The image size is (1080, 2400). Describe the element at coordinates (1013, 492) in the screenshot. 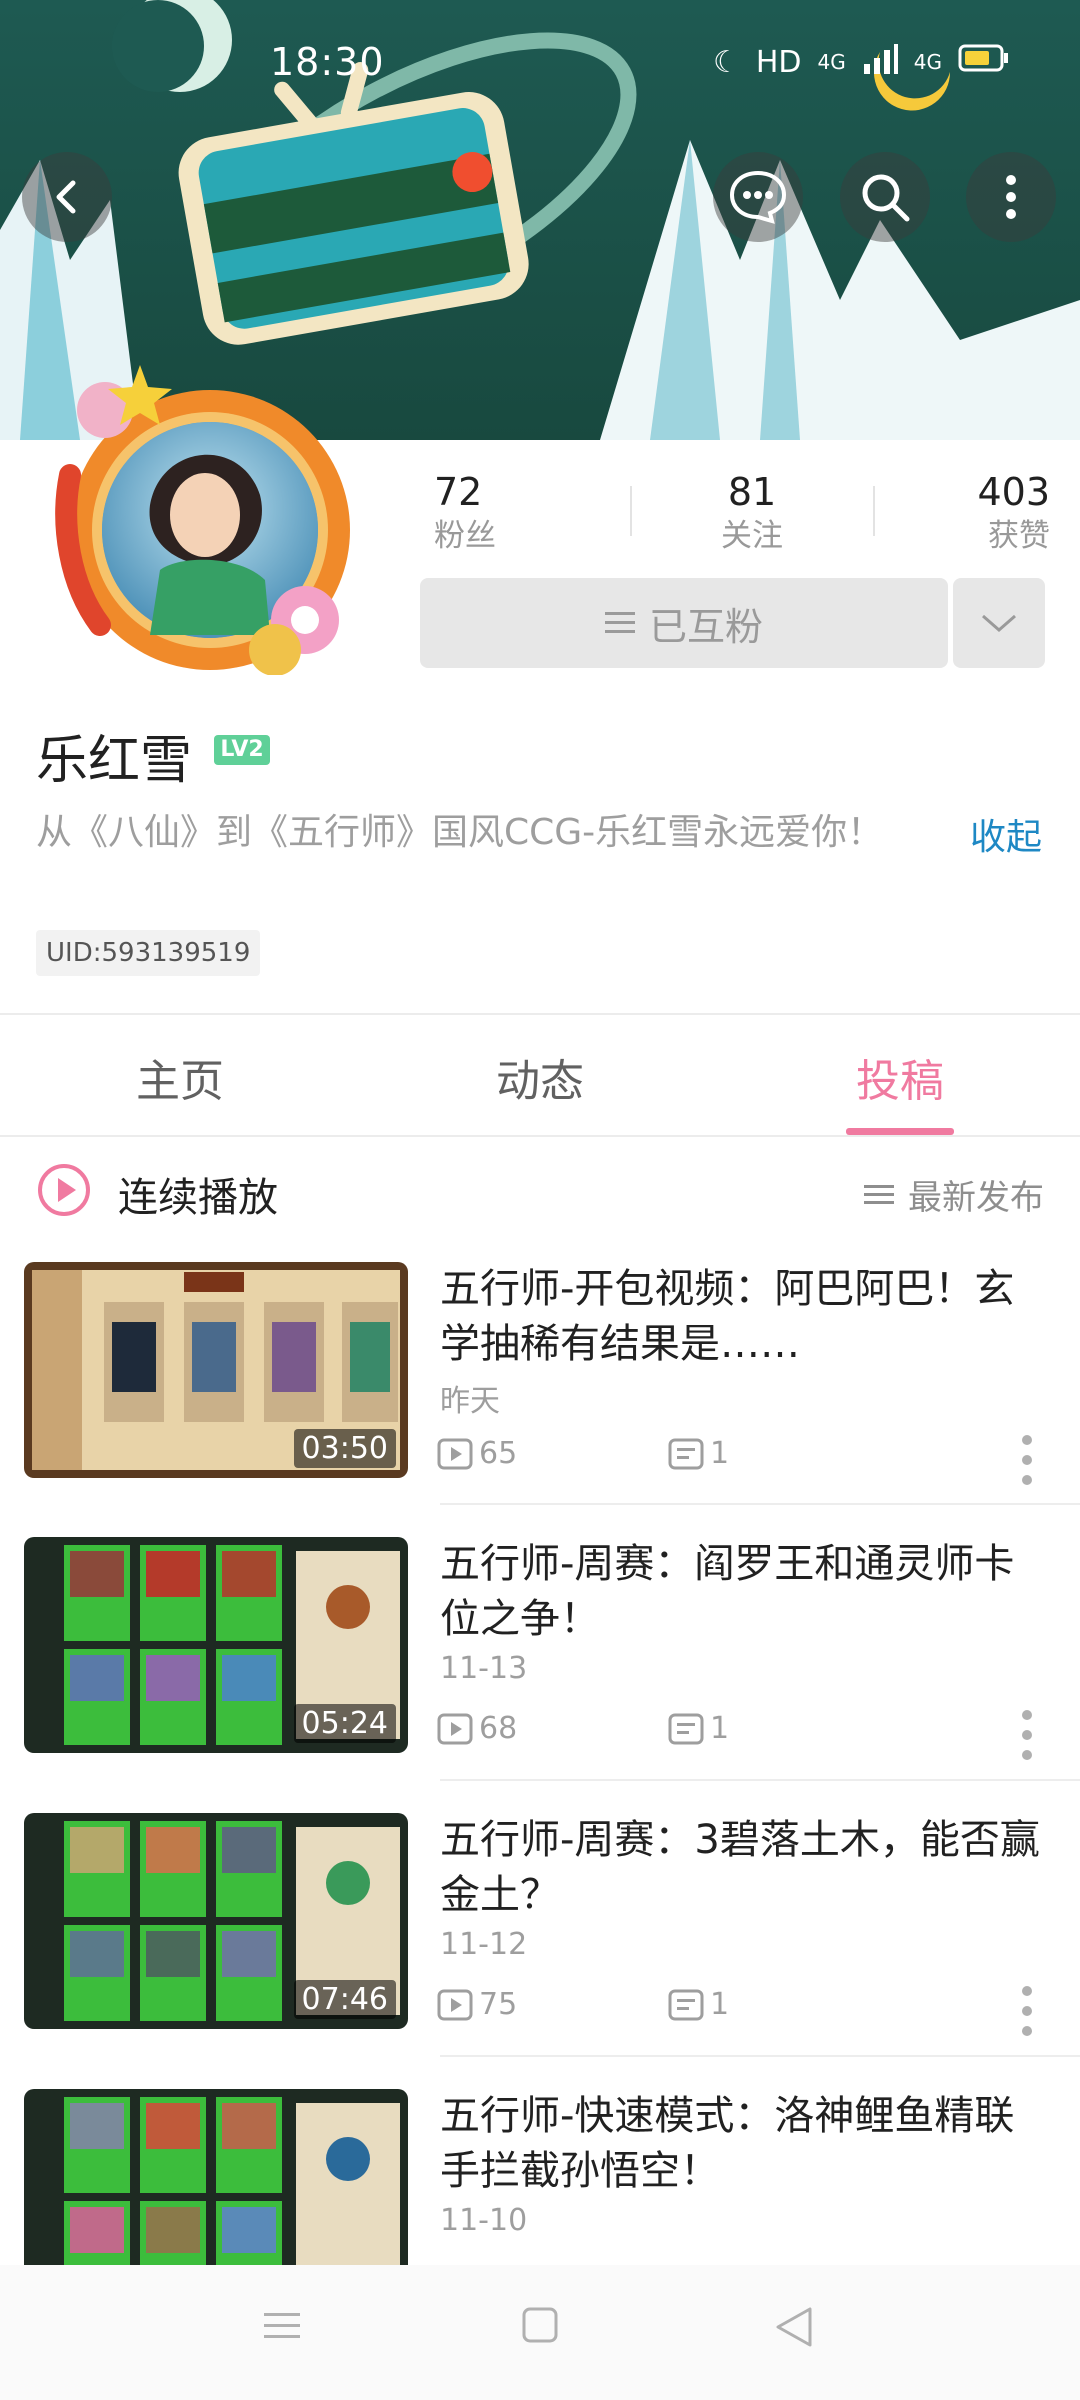

I see `stat-likes-value: 403` at that location.